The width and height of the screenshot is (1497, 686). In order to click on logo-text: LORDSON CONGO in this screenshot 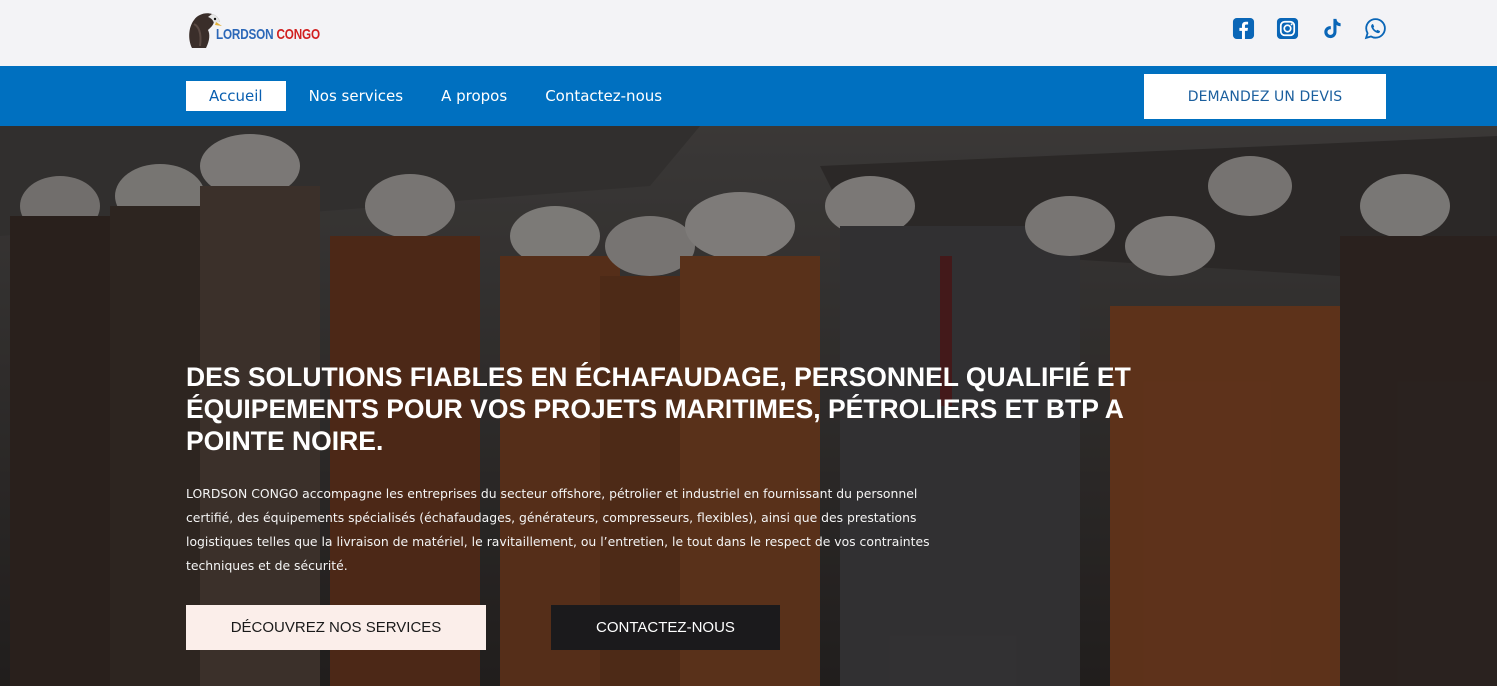, I will do `click(268, 34)`.